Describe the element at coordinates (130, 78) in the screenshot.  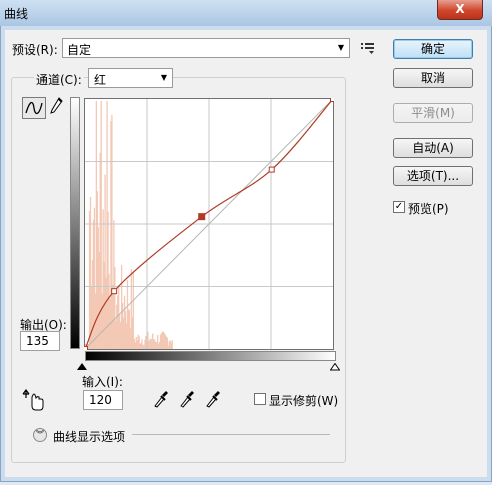
I see `channel-select: 红 ▼` at that location.